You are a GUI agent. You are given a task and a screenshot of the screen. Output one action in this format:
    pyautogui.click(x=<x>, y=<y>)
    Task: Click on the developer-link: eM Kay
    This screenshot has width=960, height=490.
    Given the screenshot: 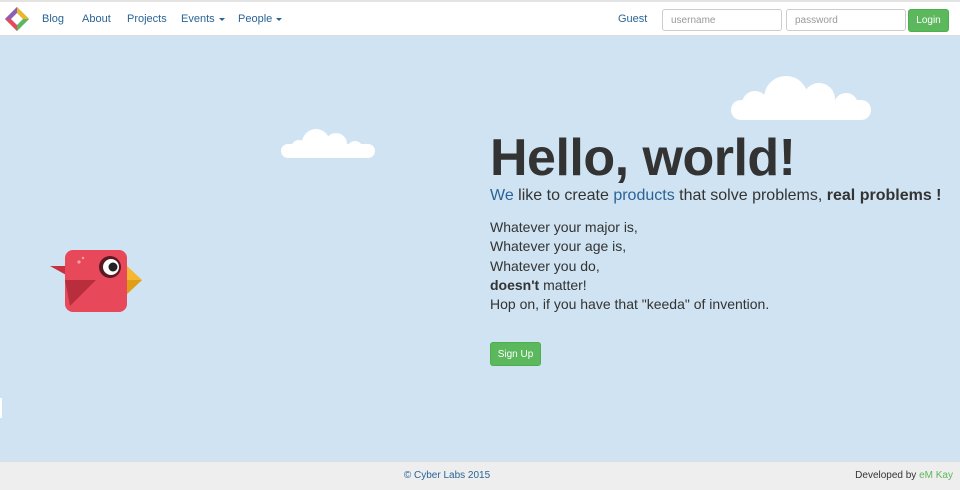 What is the action you would take?
    pyautogui.click(x=936, y=475)
    